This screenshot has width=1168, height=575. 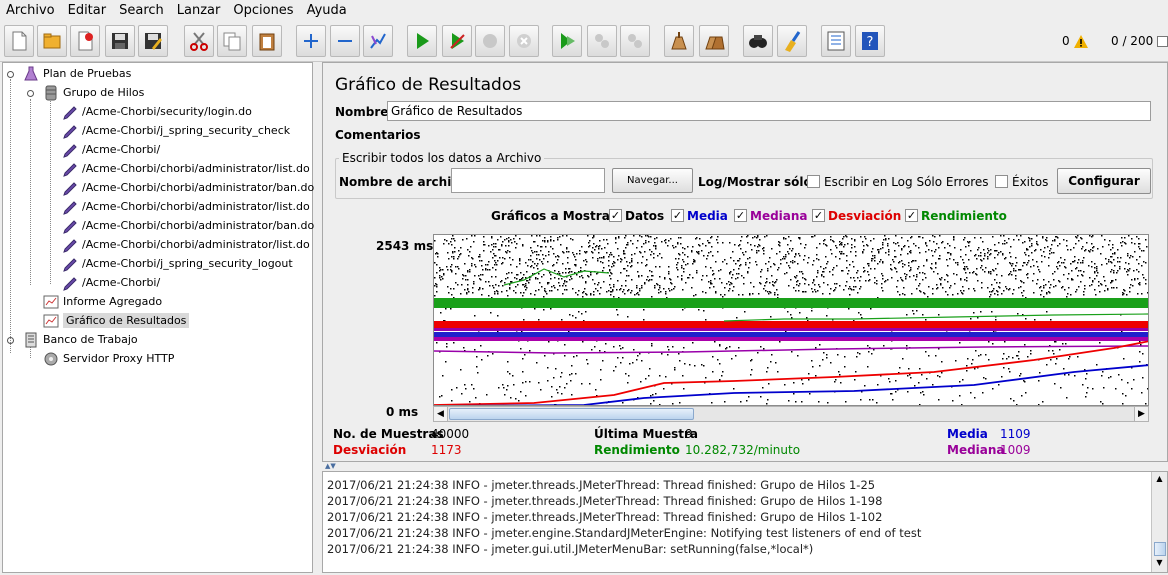 What do you see at coordinates (1159, 564) in the screenshot?
I see `scroll-down-arrow: ▼` at bounding box center [1159, 564].